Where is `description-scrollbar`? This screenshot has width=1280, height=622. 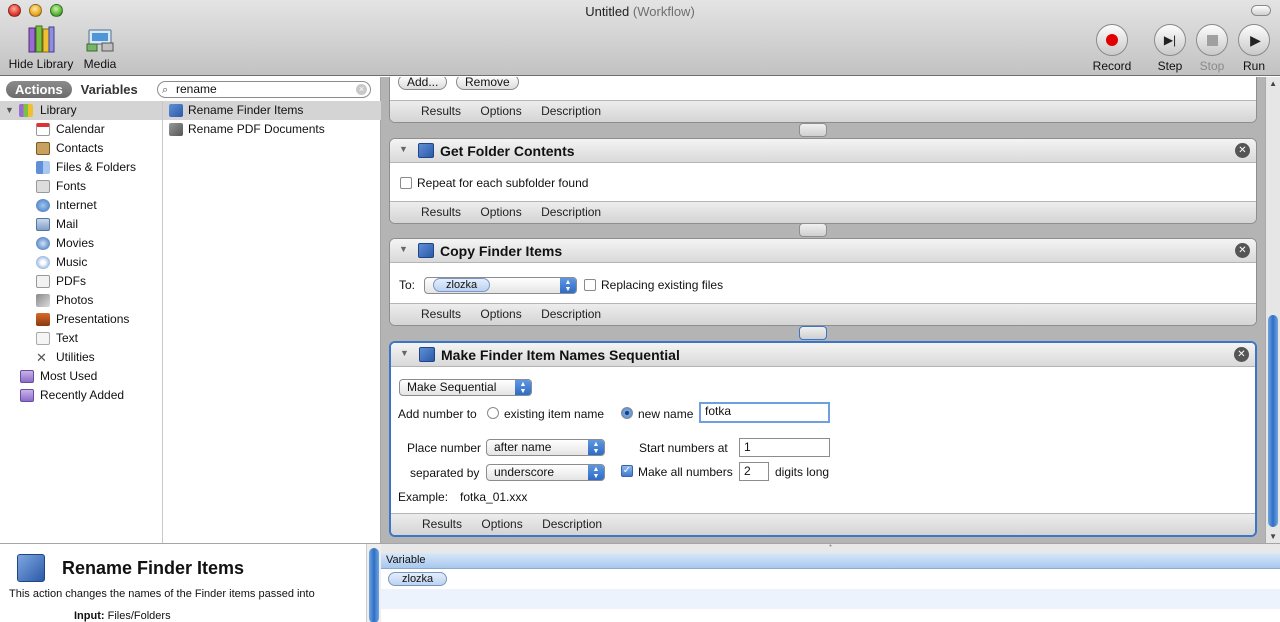
description-scrollbar is located at coordinates (373, 583).